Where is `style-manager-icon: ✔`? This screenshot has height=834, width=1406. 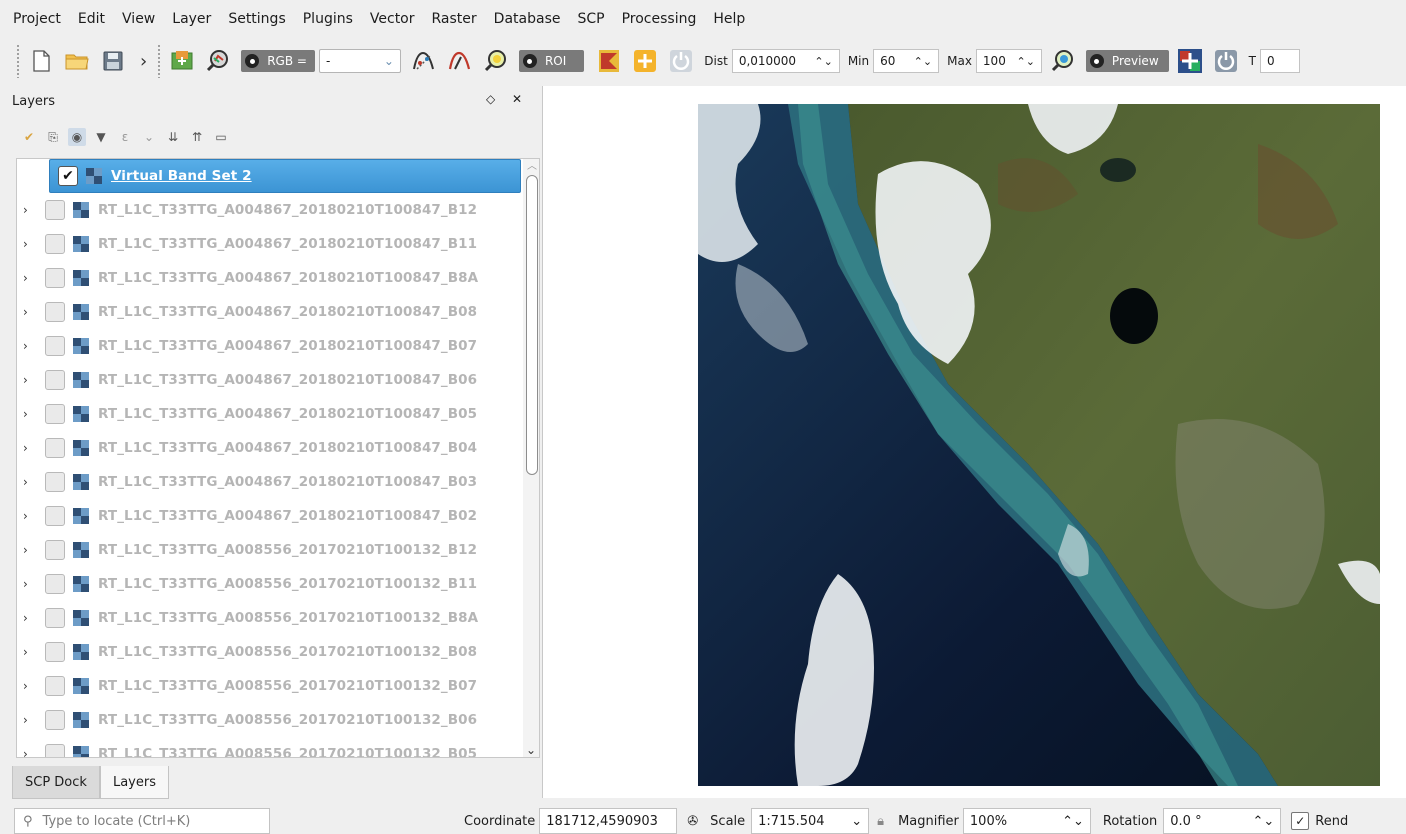
style-manager-icon: ✔ is located at coordinates (29, 137).